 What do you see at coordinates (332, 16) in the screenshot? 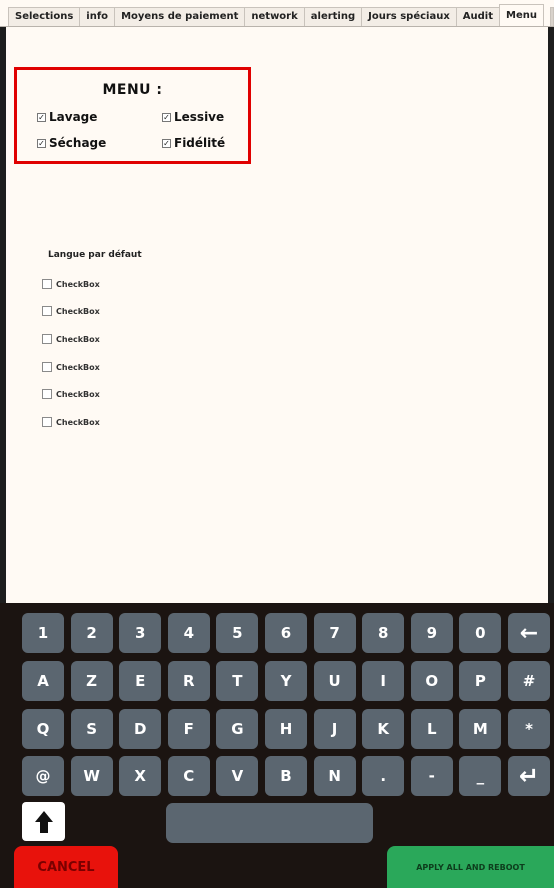
I see `tab-alerting: alerting` at bounding box center [332, 16].